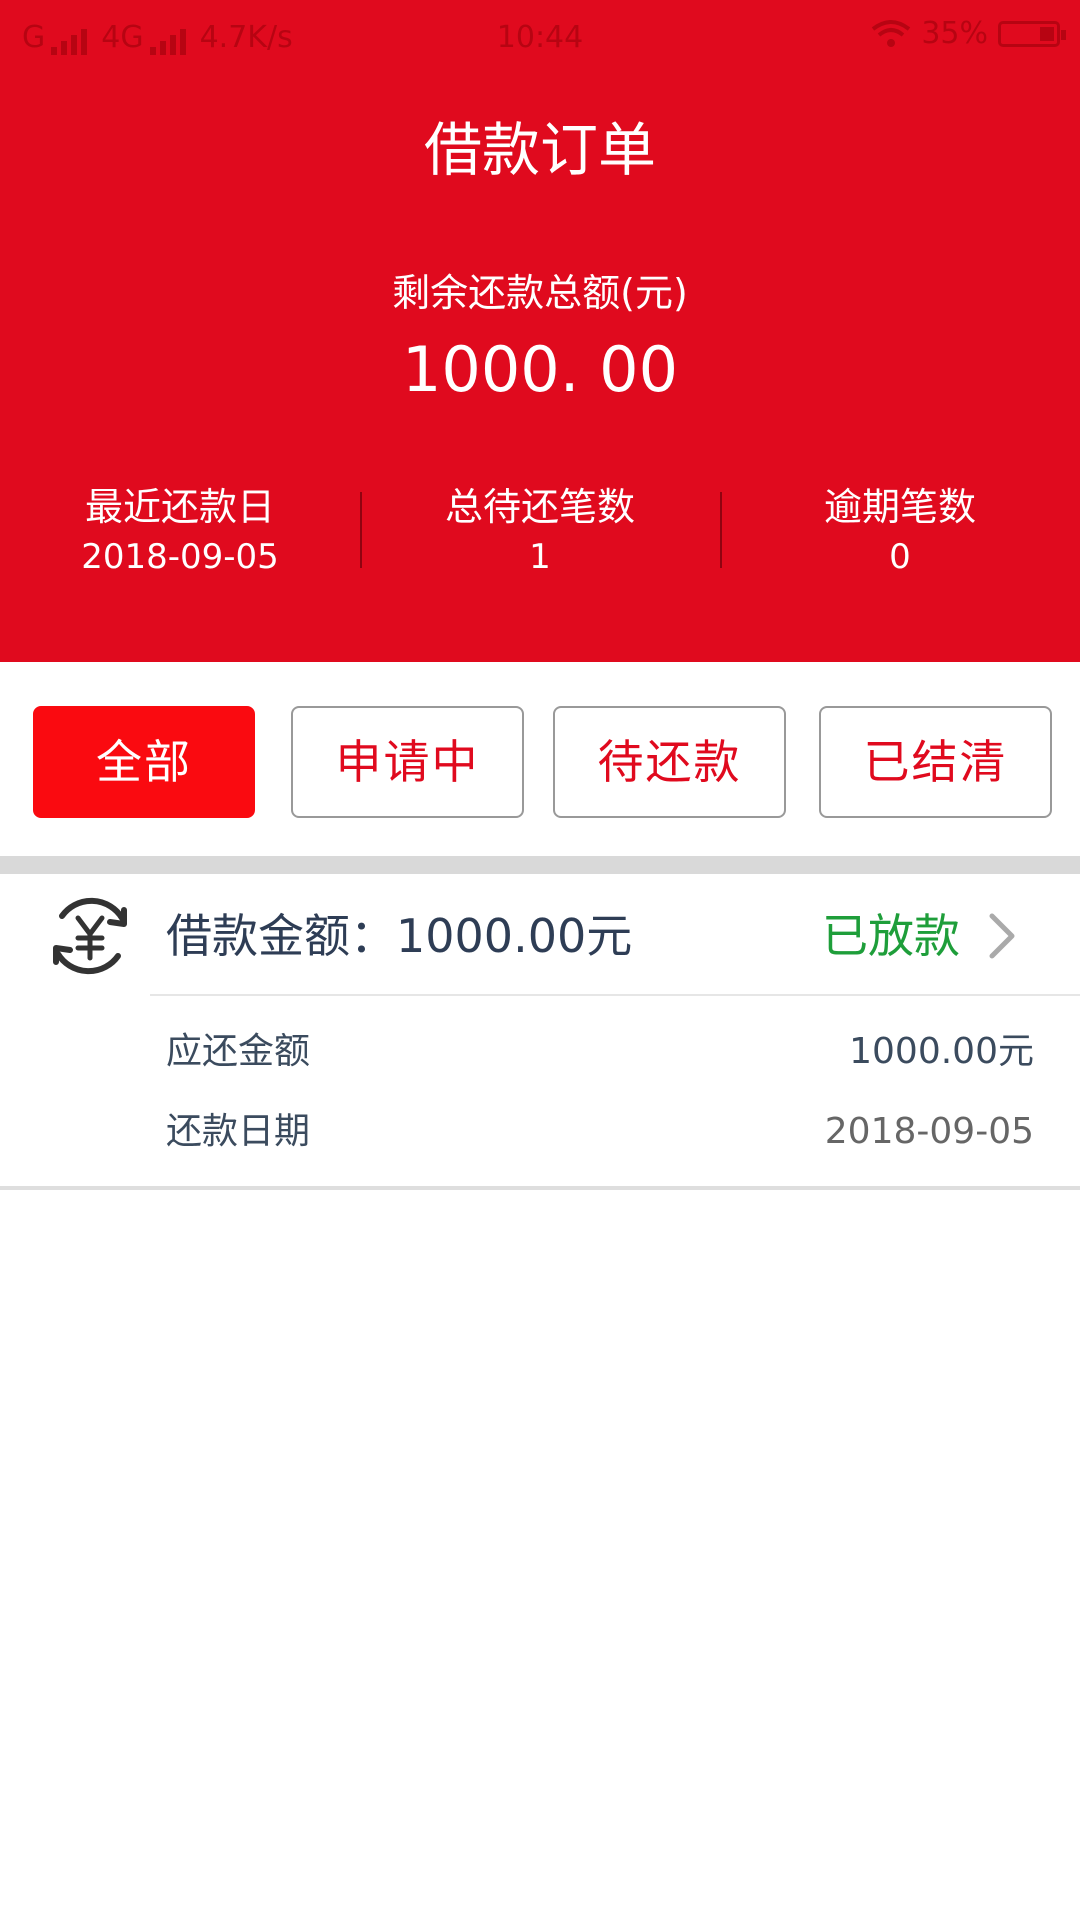 Image resolution: width=1080 pixels, height=1921 pixels. I want to click on tab-all: 全部, so click(144, 762).